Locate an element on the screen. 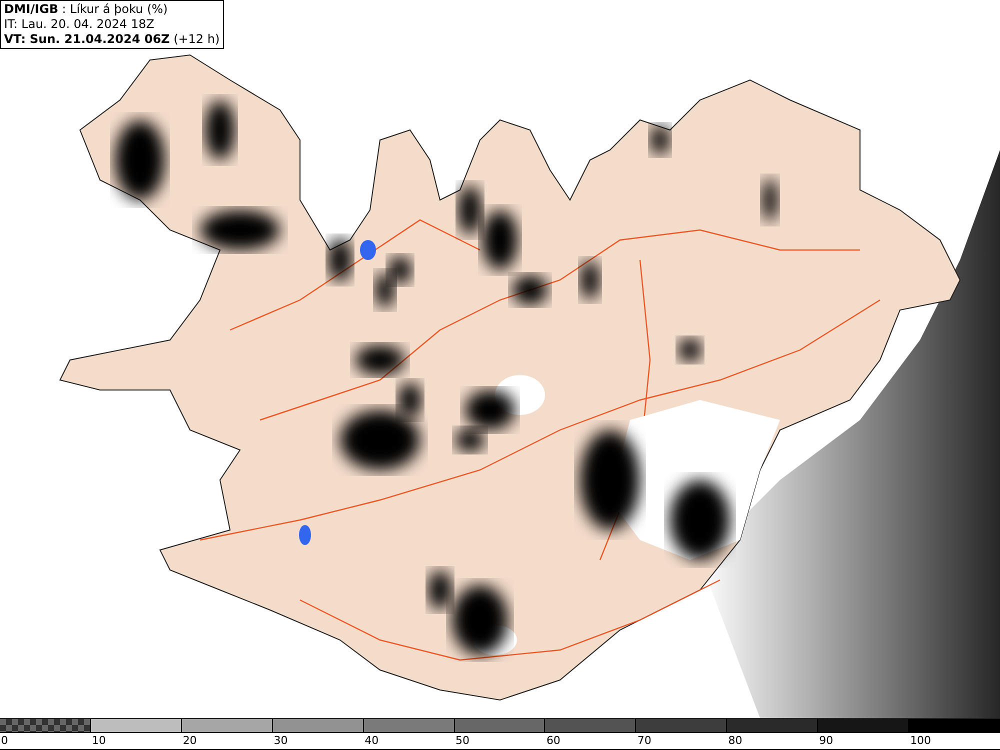 This screenshot has height=750, width=1000. legend-label: 100 is located at coordinates (921, 740).